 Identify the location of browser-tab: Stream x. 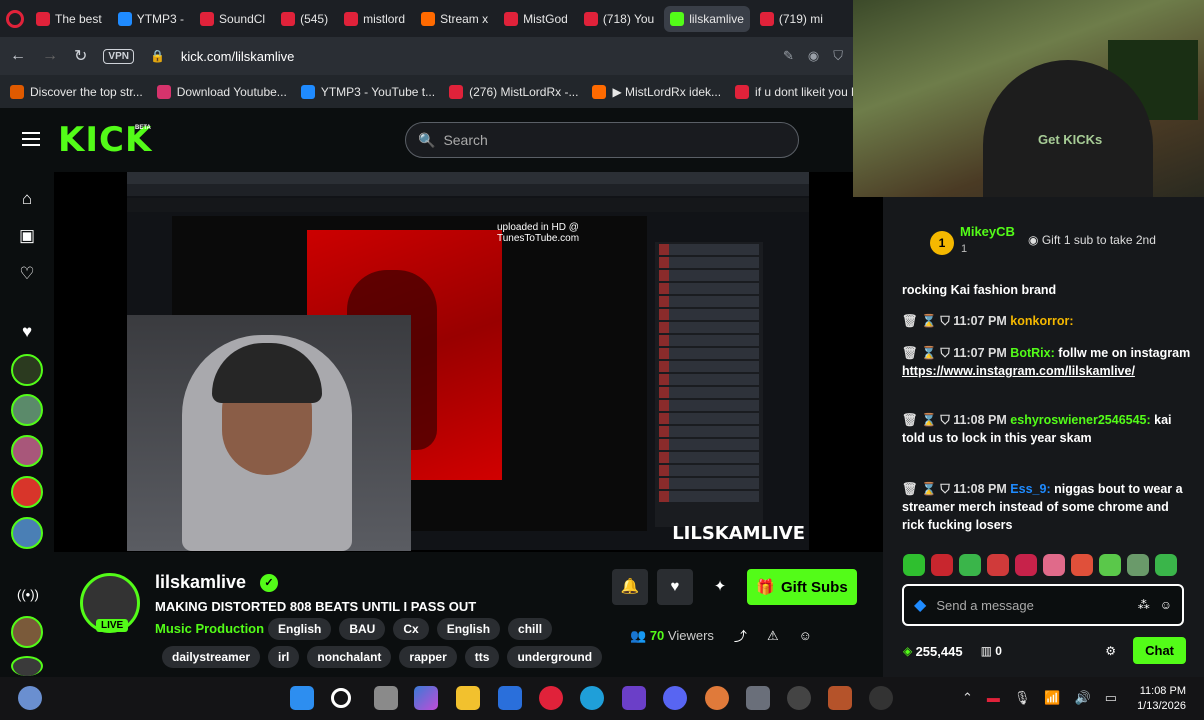
(454, 19).